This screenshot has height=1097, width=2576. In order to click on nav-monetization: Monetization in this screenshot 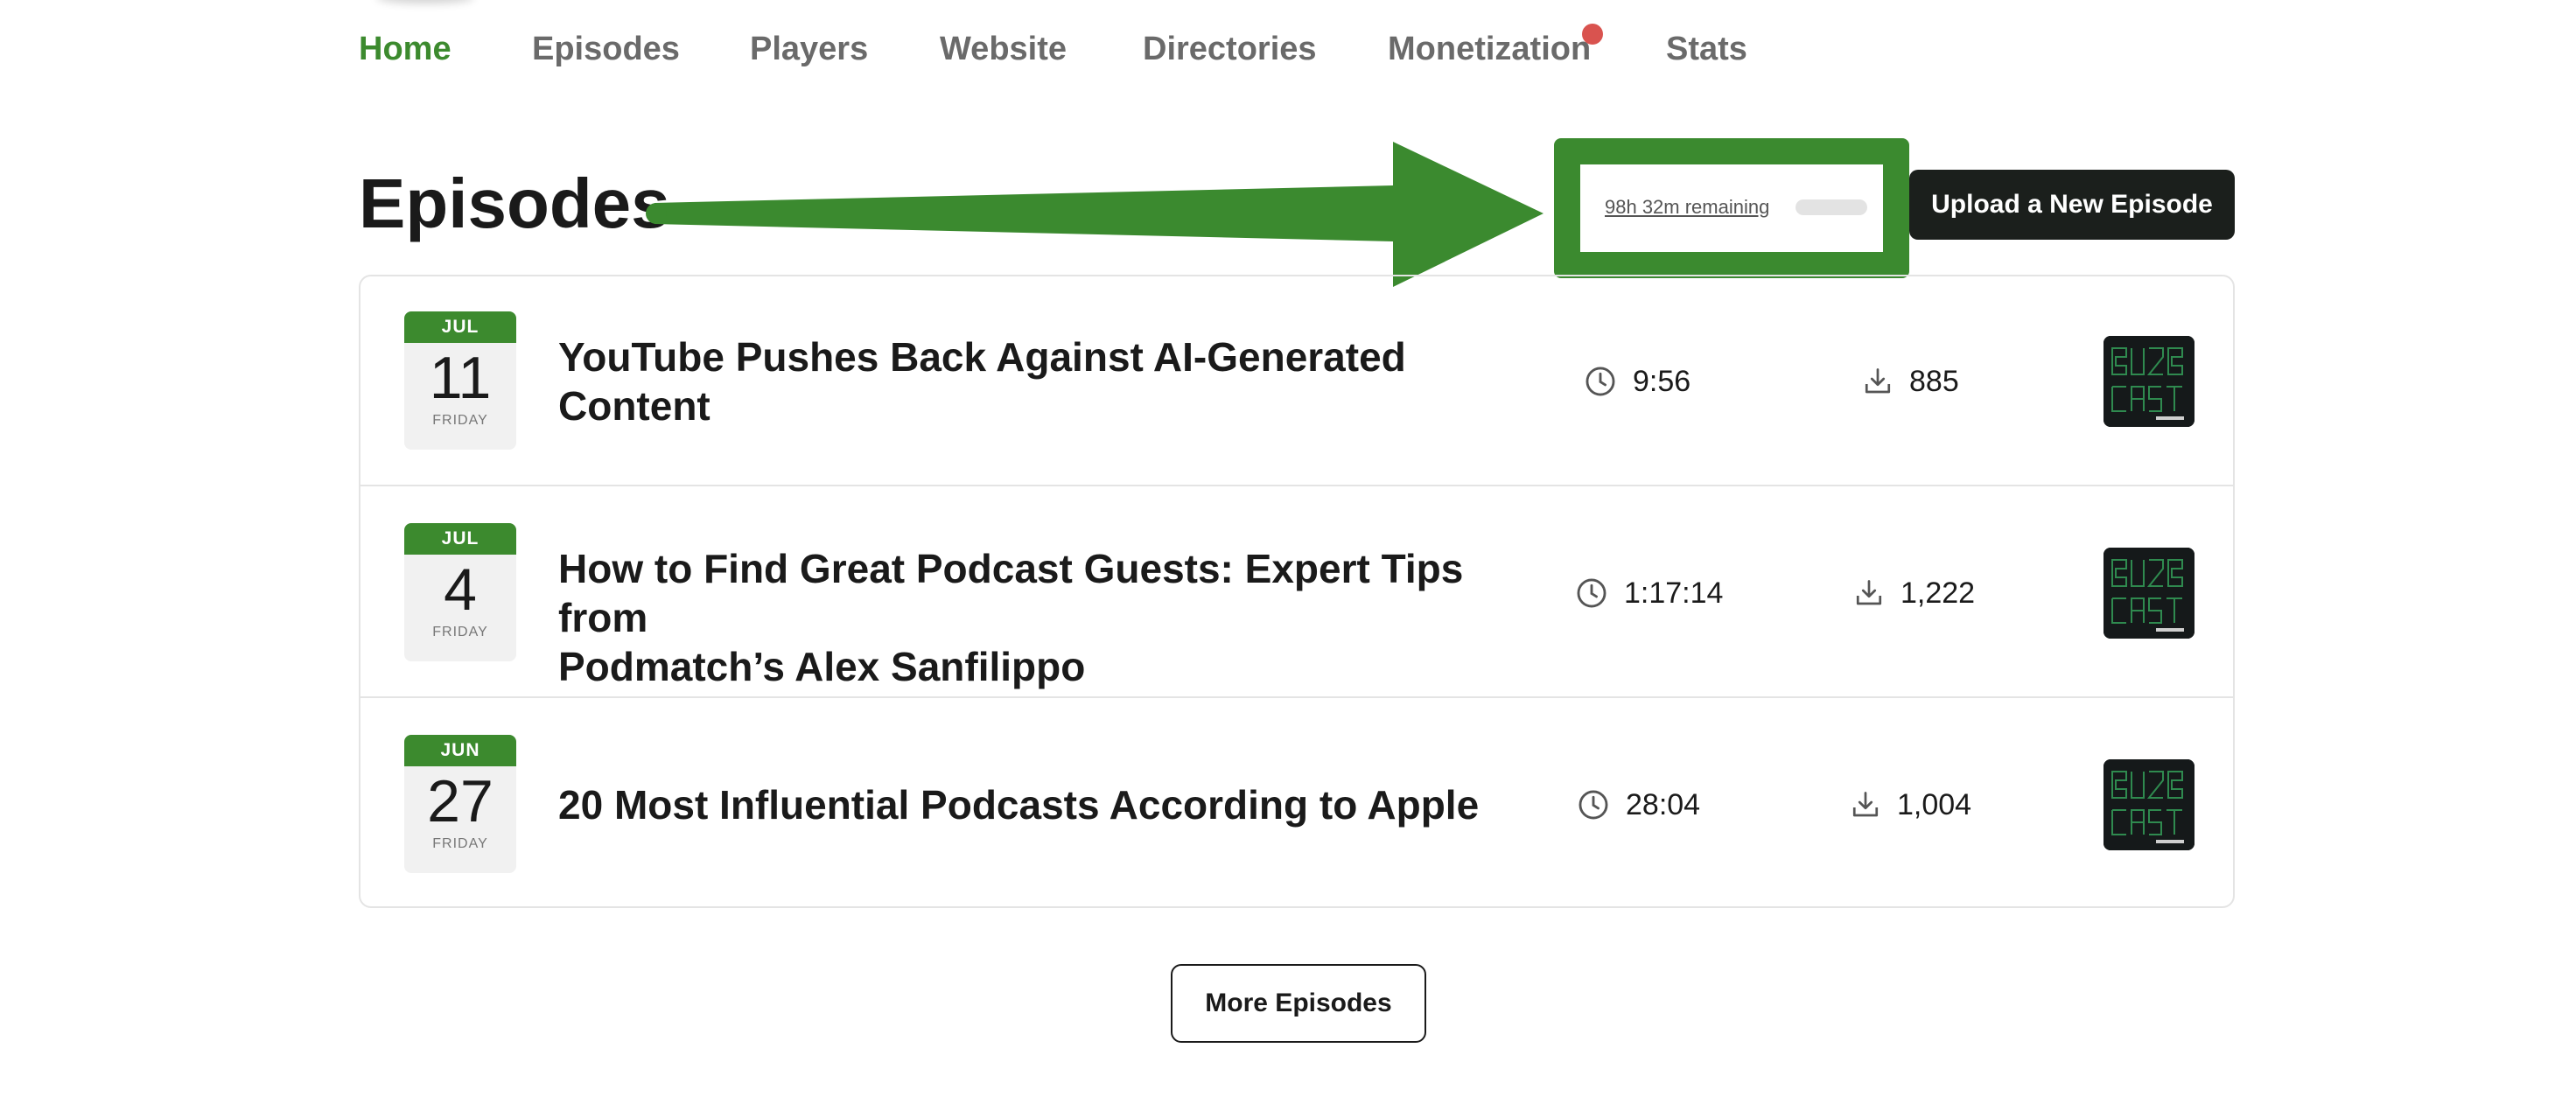, I will do `click(1489, 49)`.